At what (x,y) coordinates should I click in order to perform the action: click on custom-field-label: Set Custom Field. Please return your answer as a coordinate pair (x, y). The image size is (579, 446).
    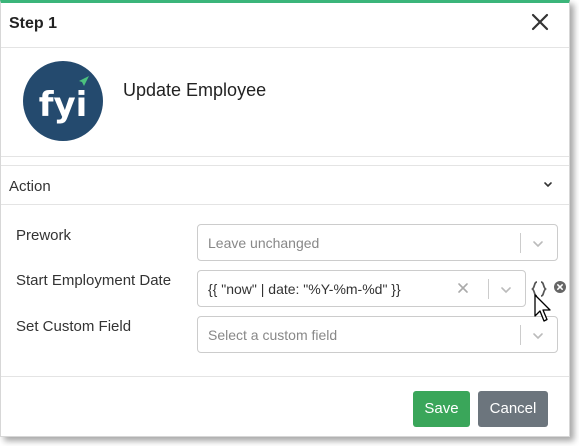
    Looking at the image, I should click on (74, 326).